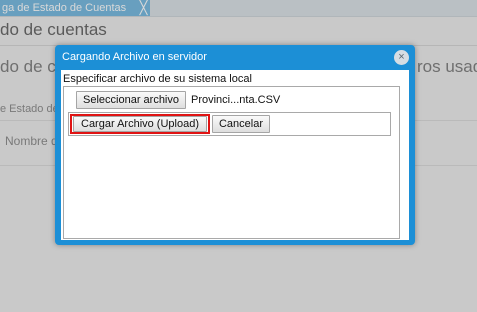  What do you see at coordinates (241, 124) in the screenshot?
I see `cancel-button: Cancelar` at bounding box center [241, 124].